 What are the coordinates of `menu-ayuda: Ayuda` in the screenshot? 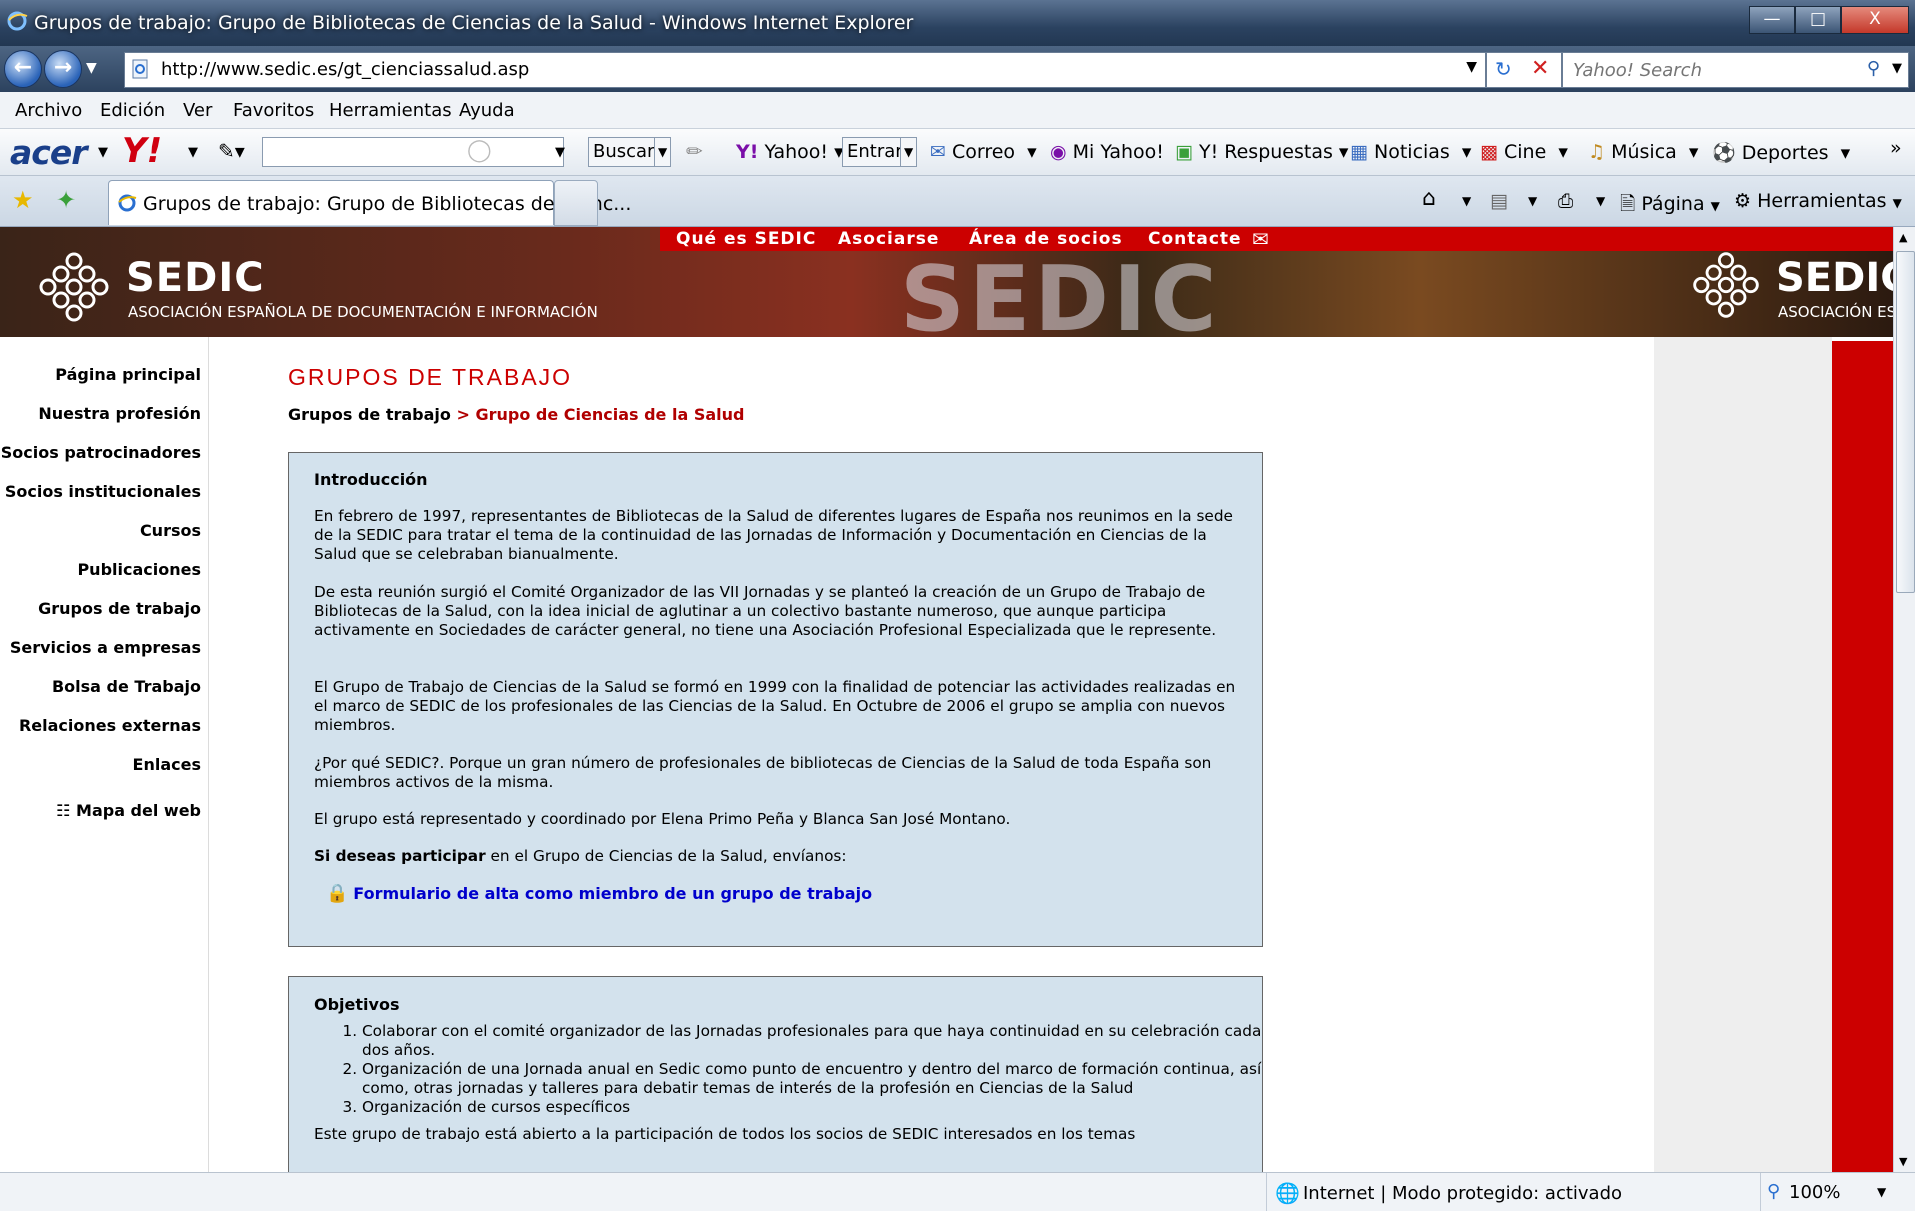 It's located at (487, 110).